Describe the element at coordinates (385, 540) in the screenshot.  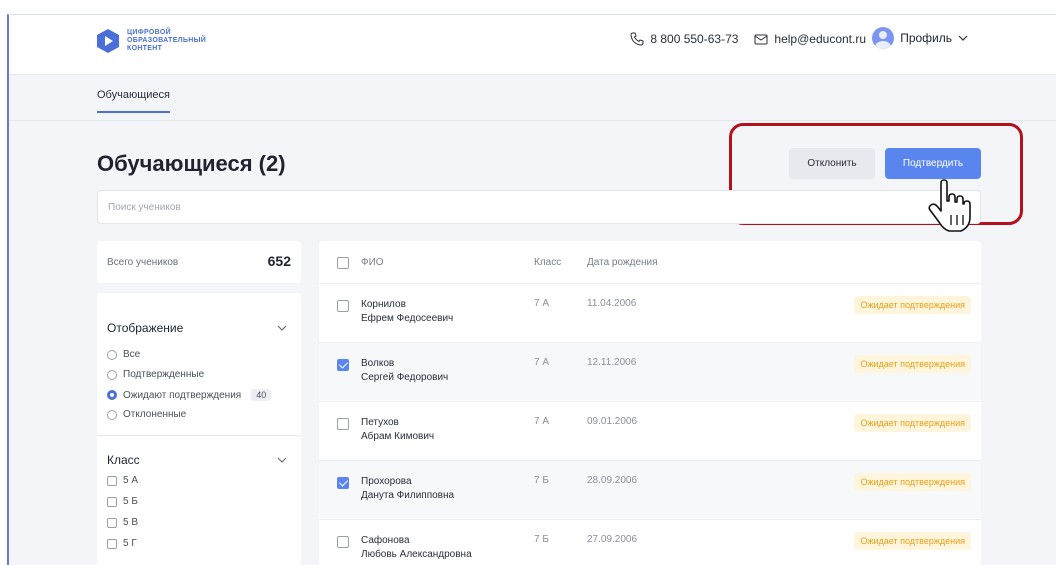
I see `last-name: Сафонова` at that location.